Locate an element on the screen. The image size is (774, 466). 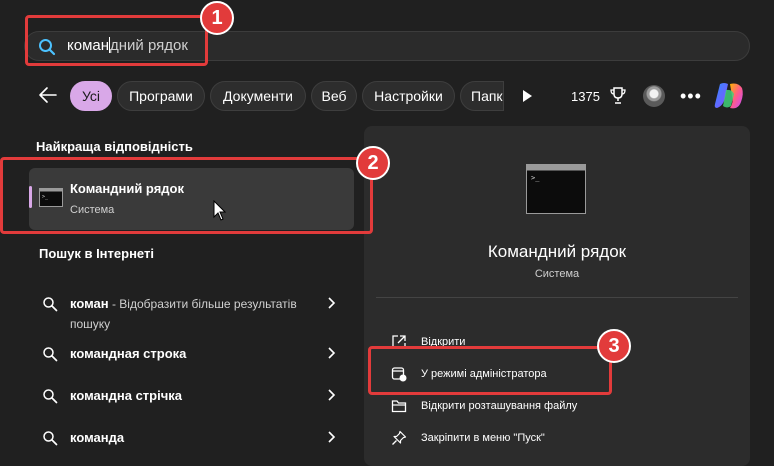
web-suggestion-query: командна стрічка is located at coordinates (126, 395).